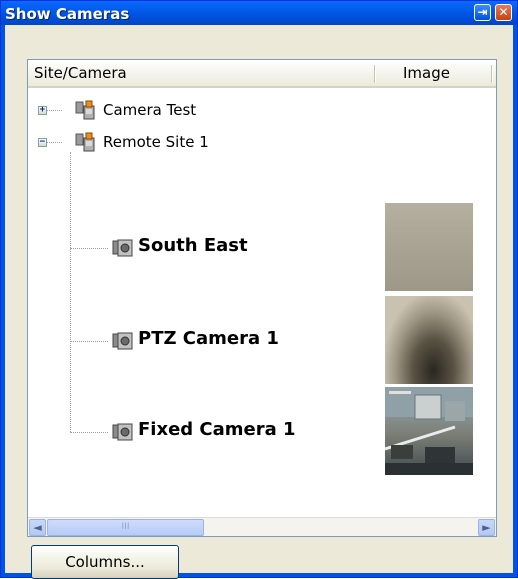 Image resolution: width=518 pixels, height=579 pixels. What do you see at coordinates (149, 110) in the screenshot?
I see `site-label-camera-test: Camera Test` at bounding box center [149, 110].